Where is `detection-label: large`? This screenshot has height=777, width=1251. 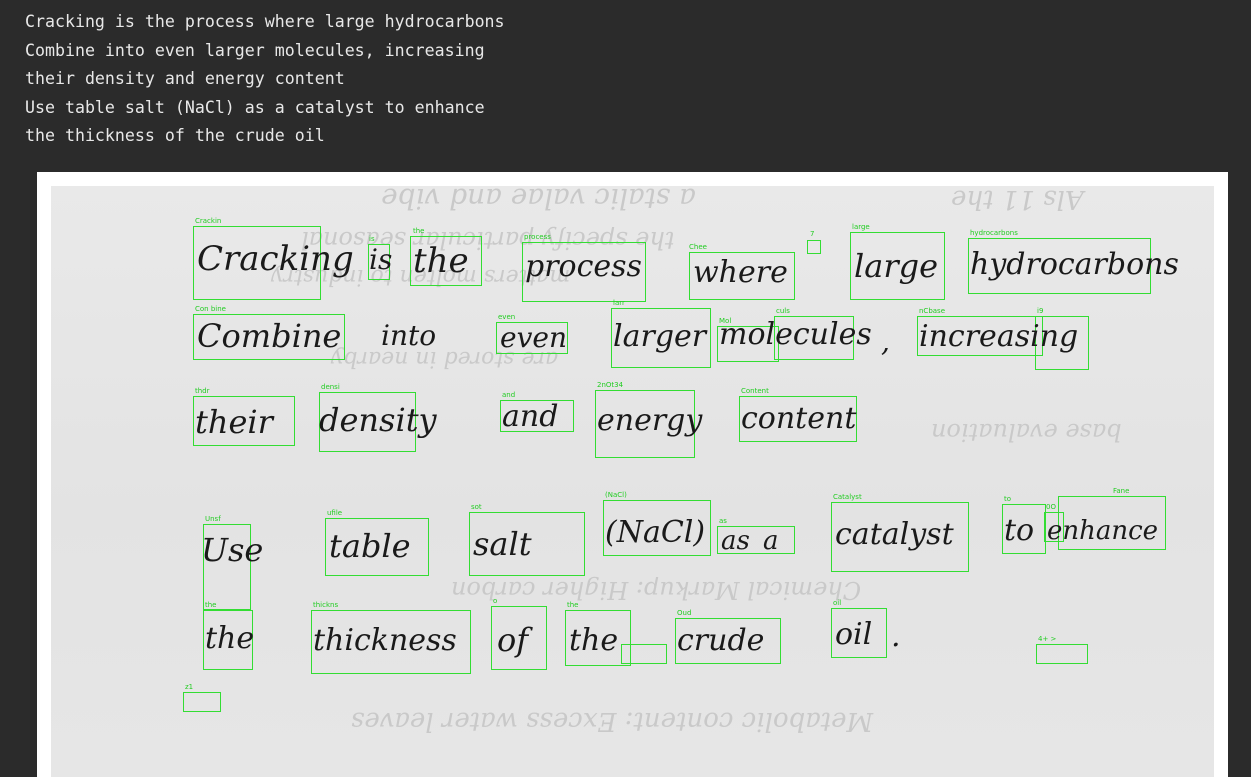 detection-label: large is located at coordinates (861, 227).